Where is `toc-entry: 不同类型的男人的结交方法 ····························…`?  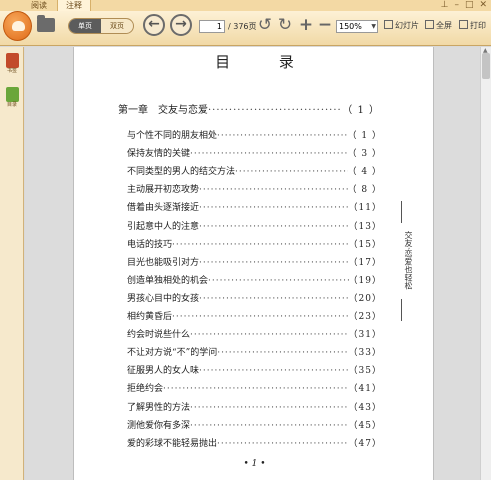 toc-entry: 不同类型的男人的结交方法 ····························… is located at coordinates (254, 172).